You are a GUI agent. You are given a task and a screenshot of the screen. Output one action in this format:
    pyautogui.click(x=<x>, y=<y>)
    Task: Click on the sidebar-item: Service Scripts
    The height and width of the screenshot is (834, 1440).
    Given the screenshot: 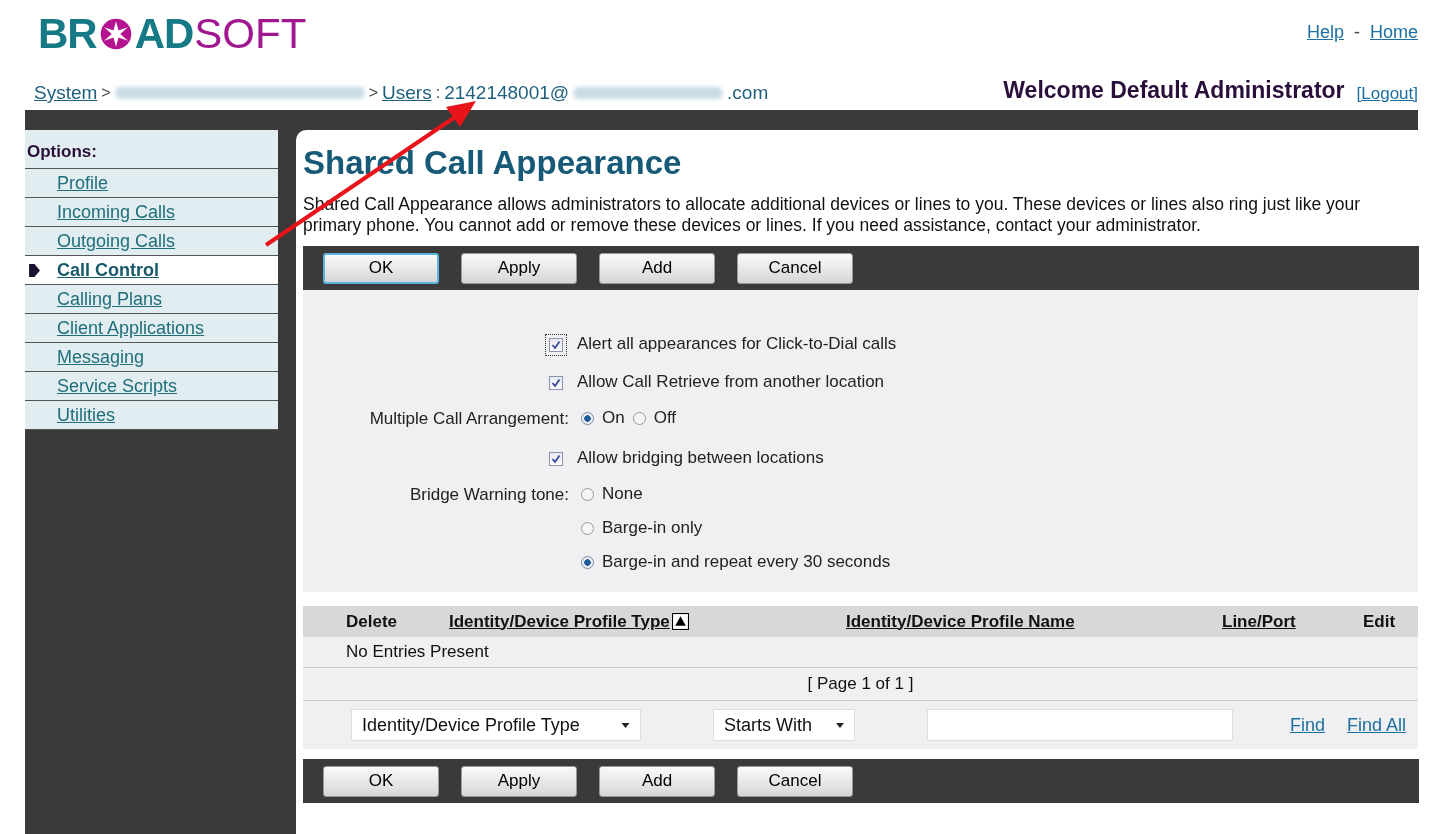 What is the action you would take?
    pyautogui.click(x=151, y=386)
    